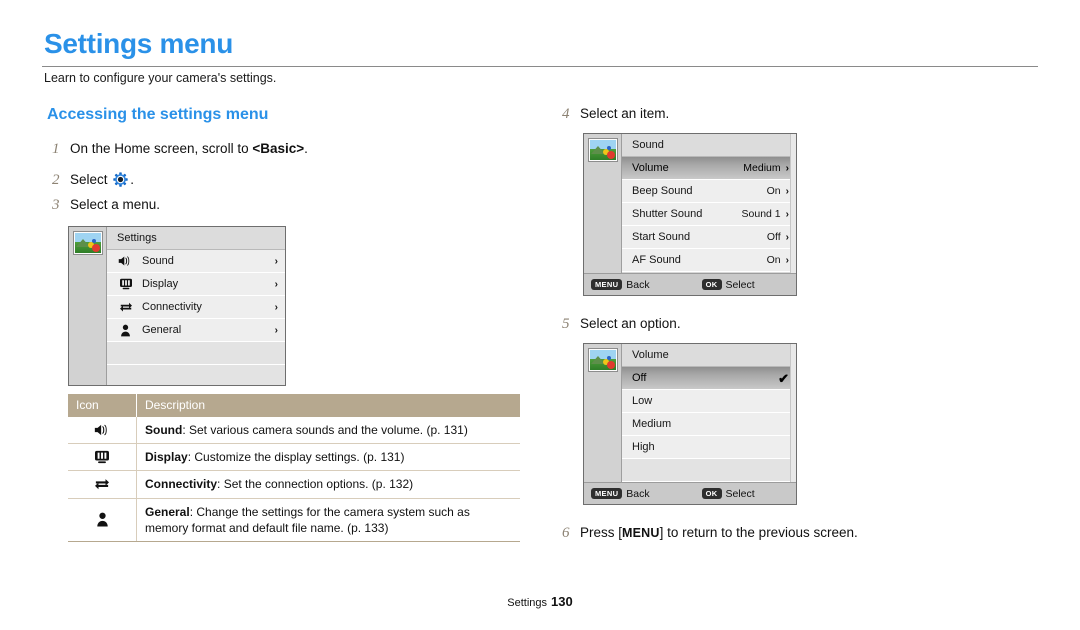 This screenshot has width=1080, height=630. I want to click on settings-item-connectivity: Connectivity ›, so click(196, 307).